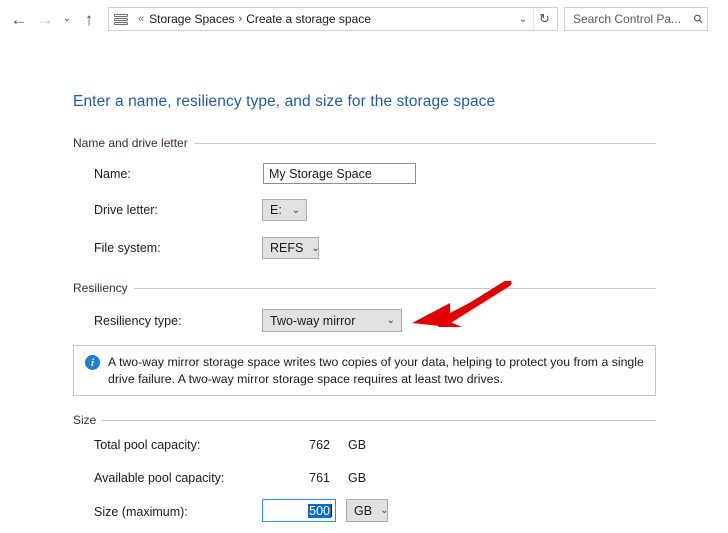  I want to click on breadcrumb-item-storage-spaces: Storage Spaces, so click(191, 19).